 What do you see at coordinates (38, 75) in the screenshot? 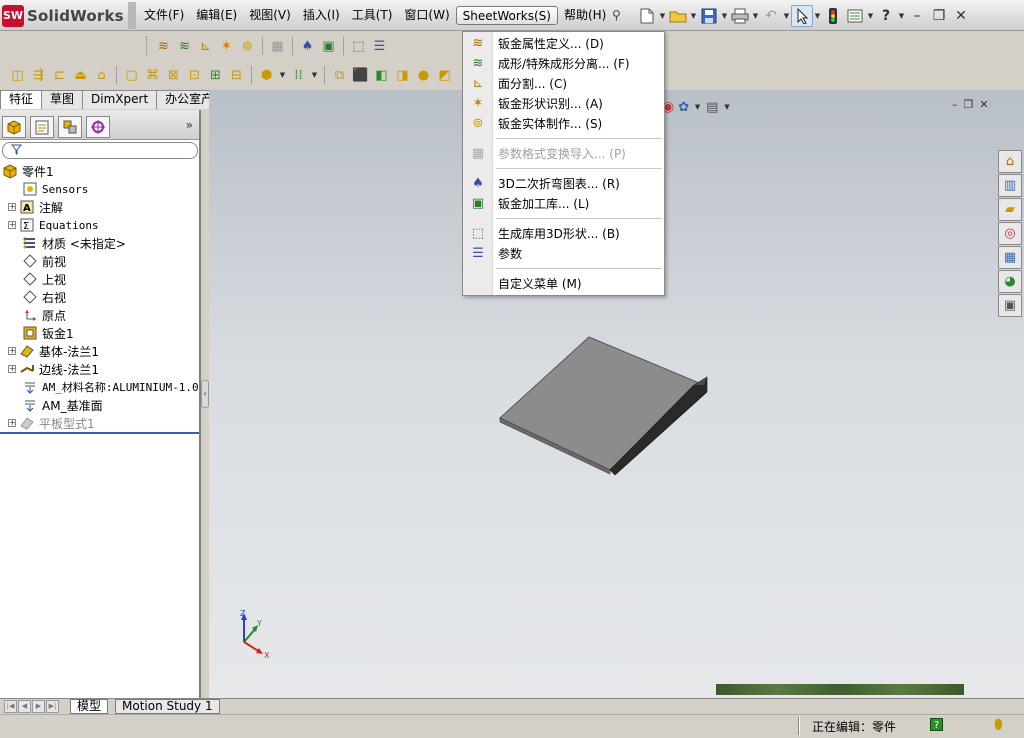
I see `convert-icon: ⇶` at bounding box center [38, 75].